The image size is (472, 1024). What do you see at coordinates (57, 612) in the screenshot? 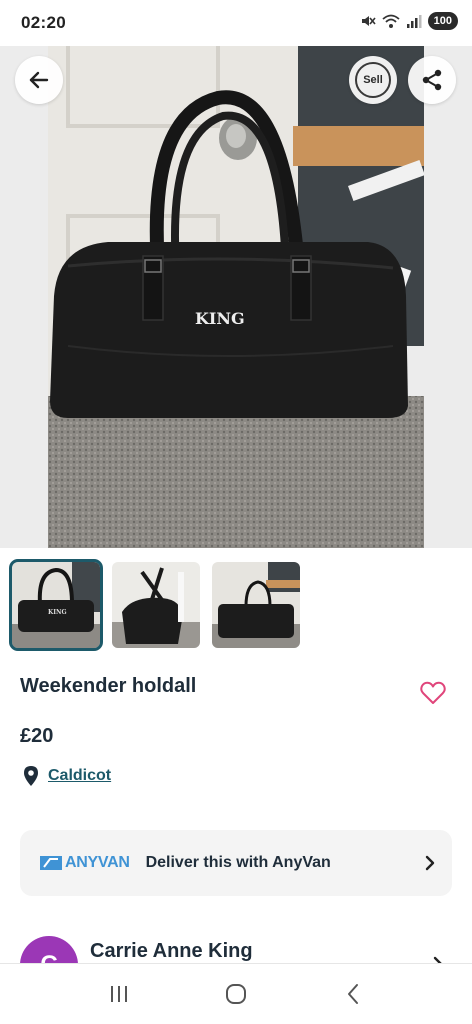
I see `svg-text: KING` at bounding box center [57, 612].